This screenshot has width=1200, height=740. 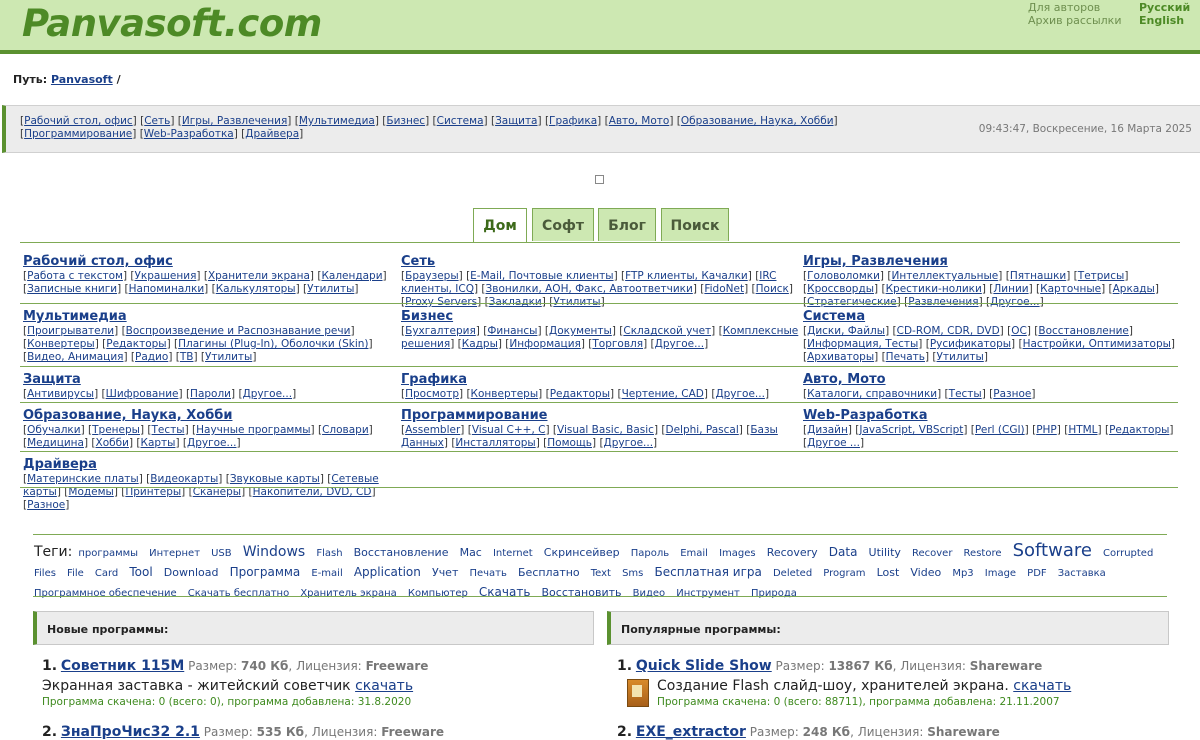 What do you see at coordinates (445, 572) in the screenshot?
I see `tag-link: Учет` at bounding box center [445, 572].